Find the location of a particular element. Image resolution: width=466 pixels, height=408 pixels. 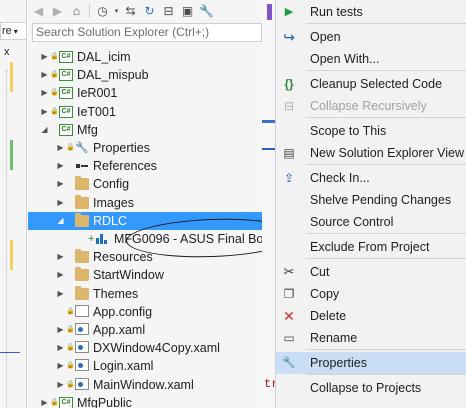

tree-item-label: MainWindow.xaml is located at coordinates (143, 384).